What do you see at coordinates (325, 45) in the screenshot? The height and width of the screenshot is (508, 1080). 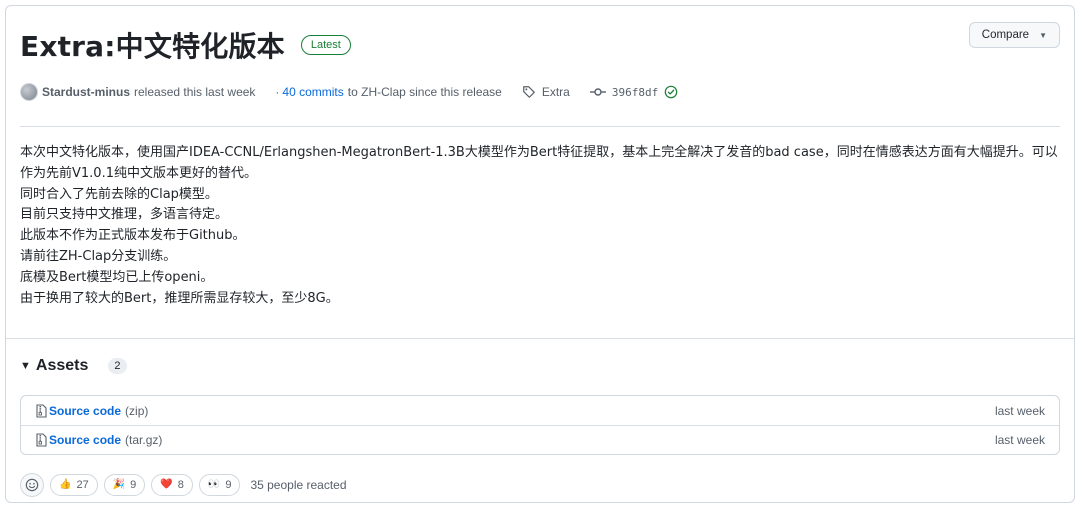 I see `latest-badge: Latest` at bounding box center [325, 45].